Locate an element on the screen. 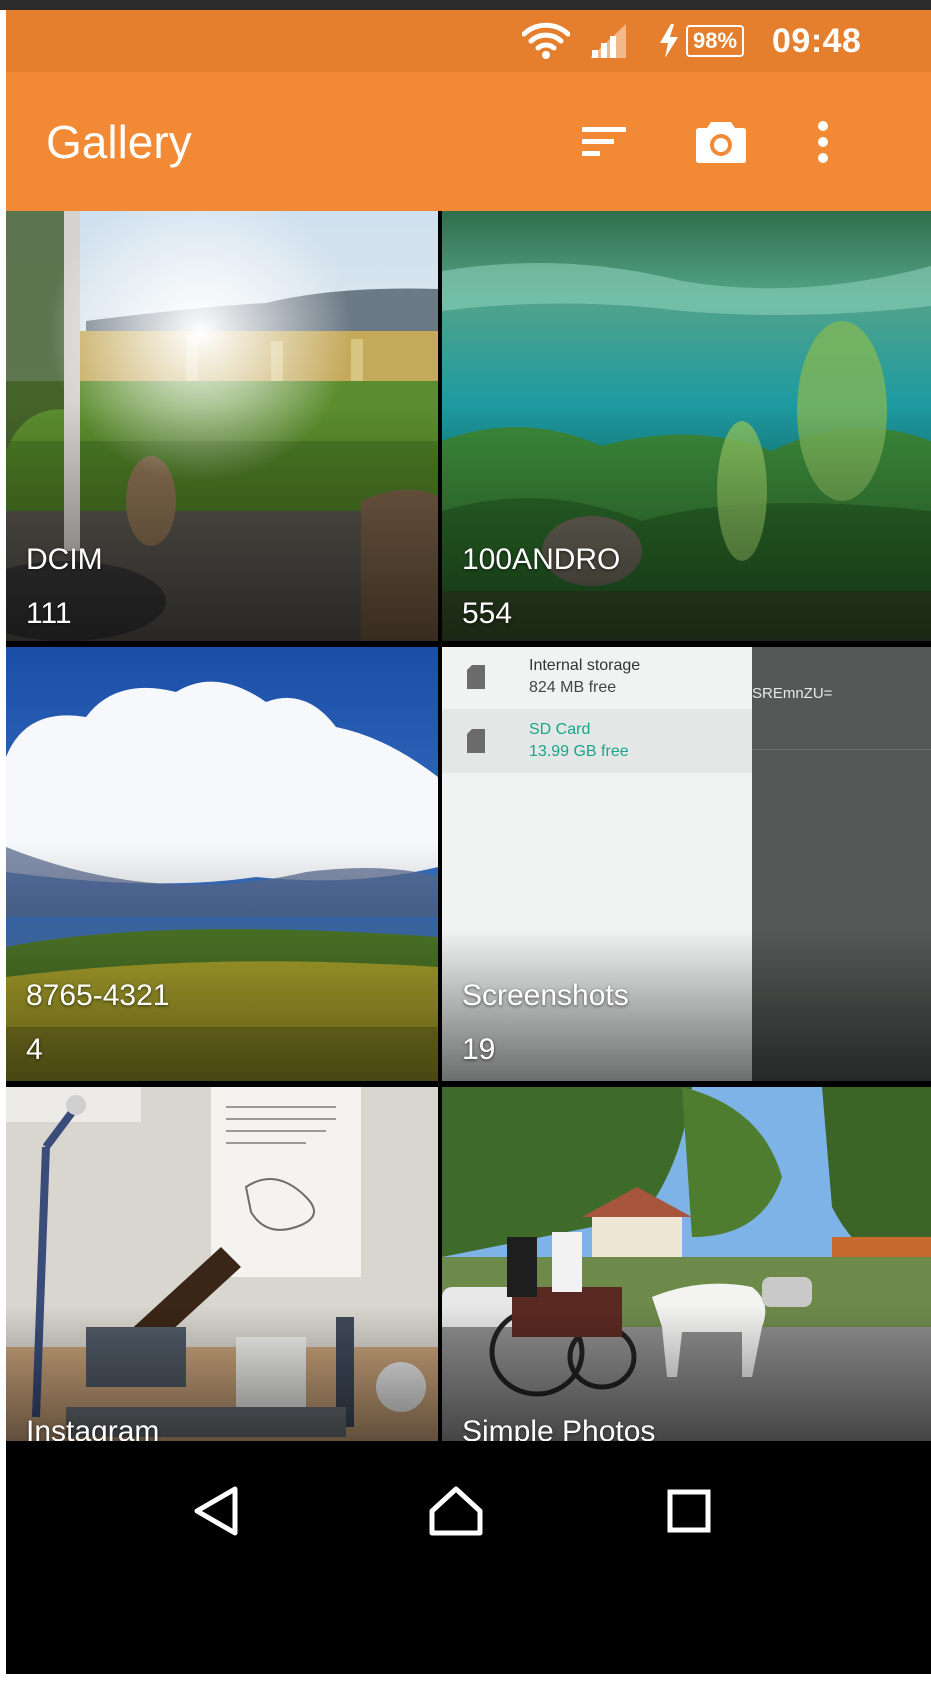  recents-icon is located at coordinates (689, 1511).